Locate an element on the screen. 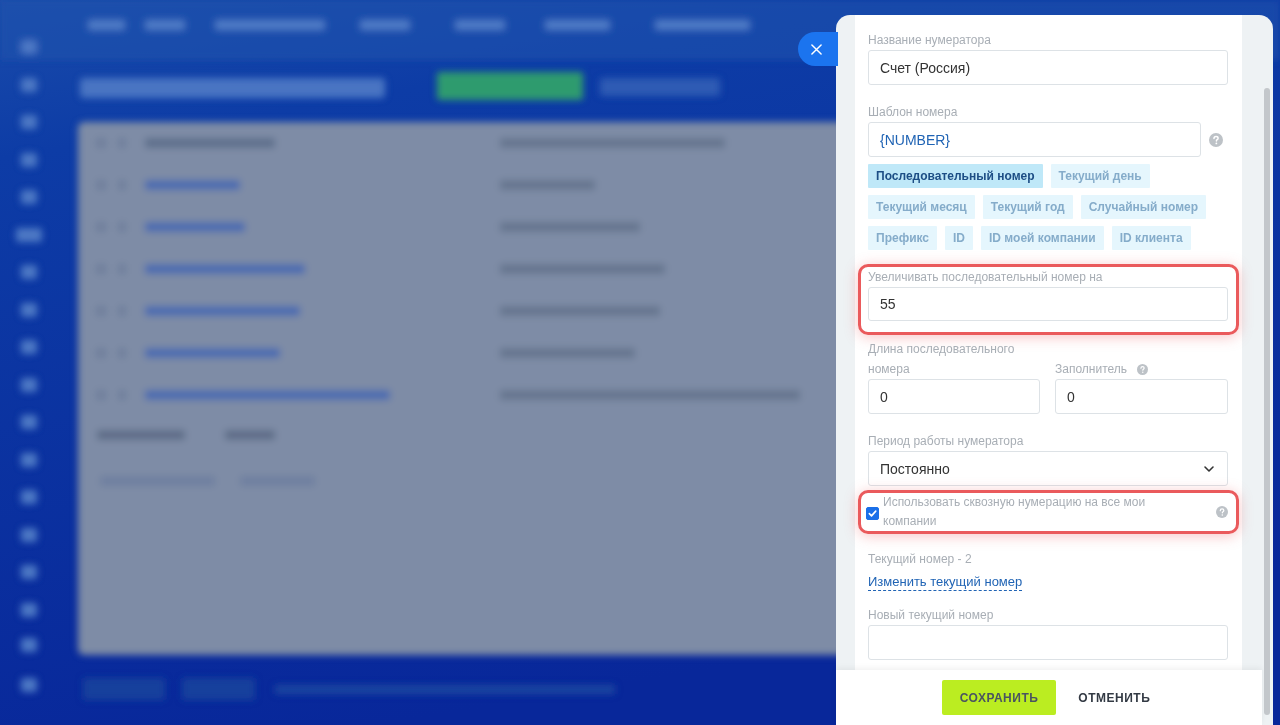 The height and width of the screenshot is (725, 1280). checkbox is located at coordinates (872, 513).